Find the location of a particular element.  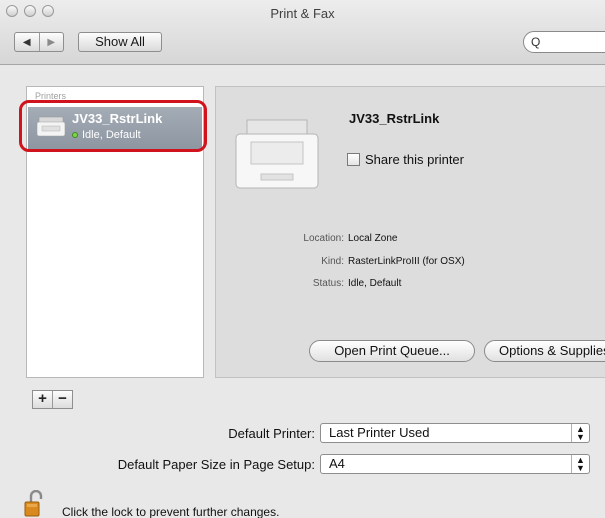

forward-button: ▶ is located at coordinates (52, 42).